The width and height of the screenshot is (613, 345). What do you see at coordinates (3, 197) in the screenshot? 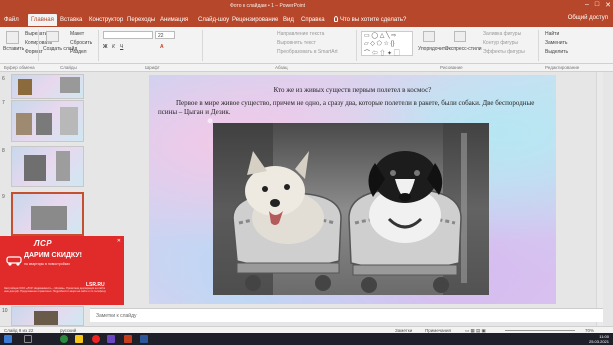
I see `thumbnail-number: 9` at bounding box center [3, 197].